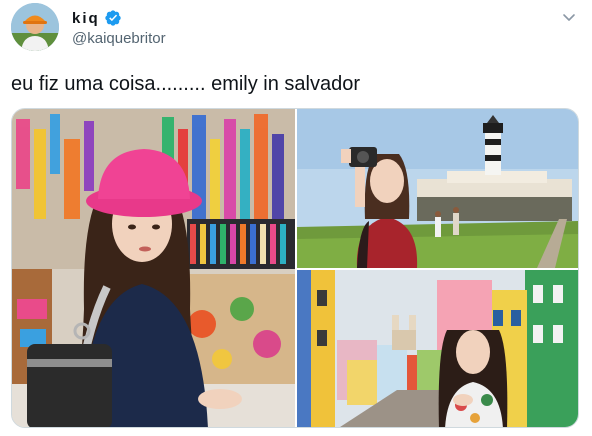 Image resolution: width=592 pixels, height=436 pixels. What do you see at coordinates (113, 18) in the screenshot?
I see `verified-badge-icon` at bounding box center [113, 18].